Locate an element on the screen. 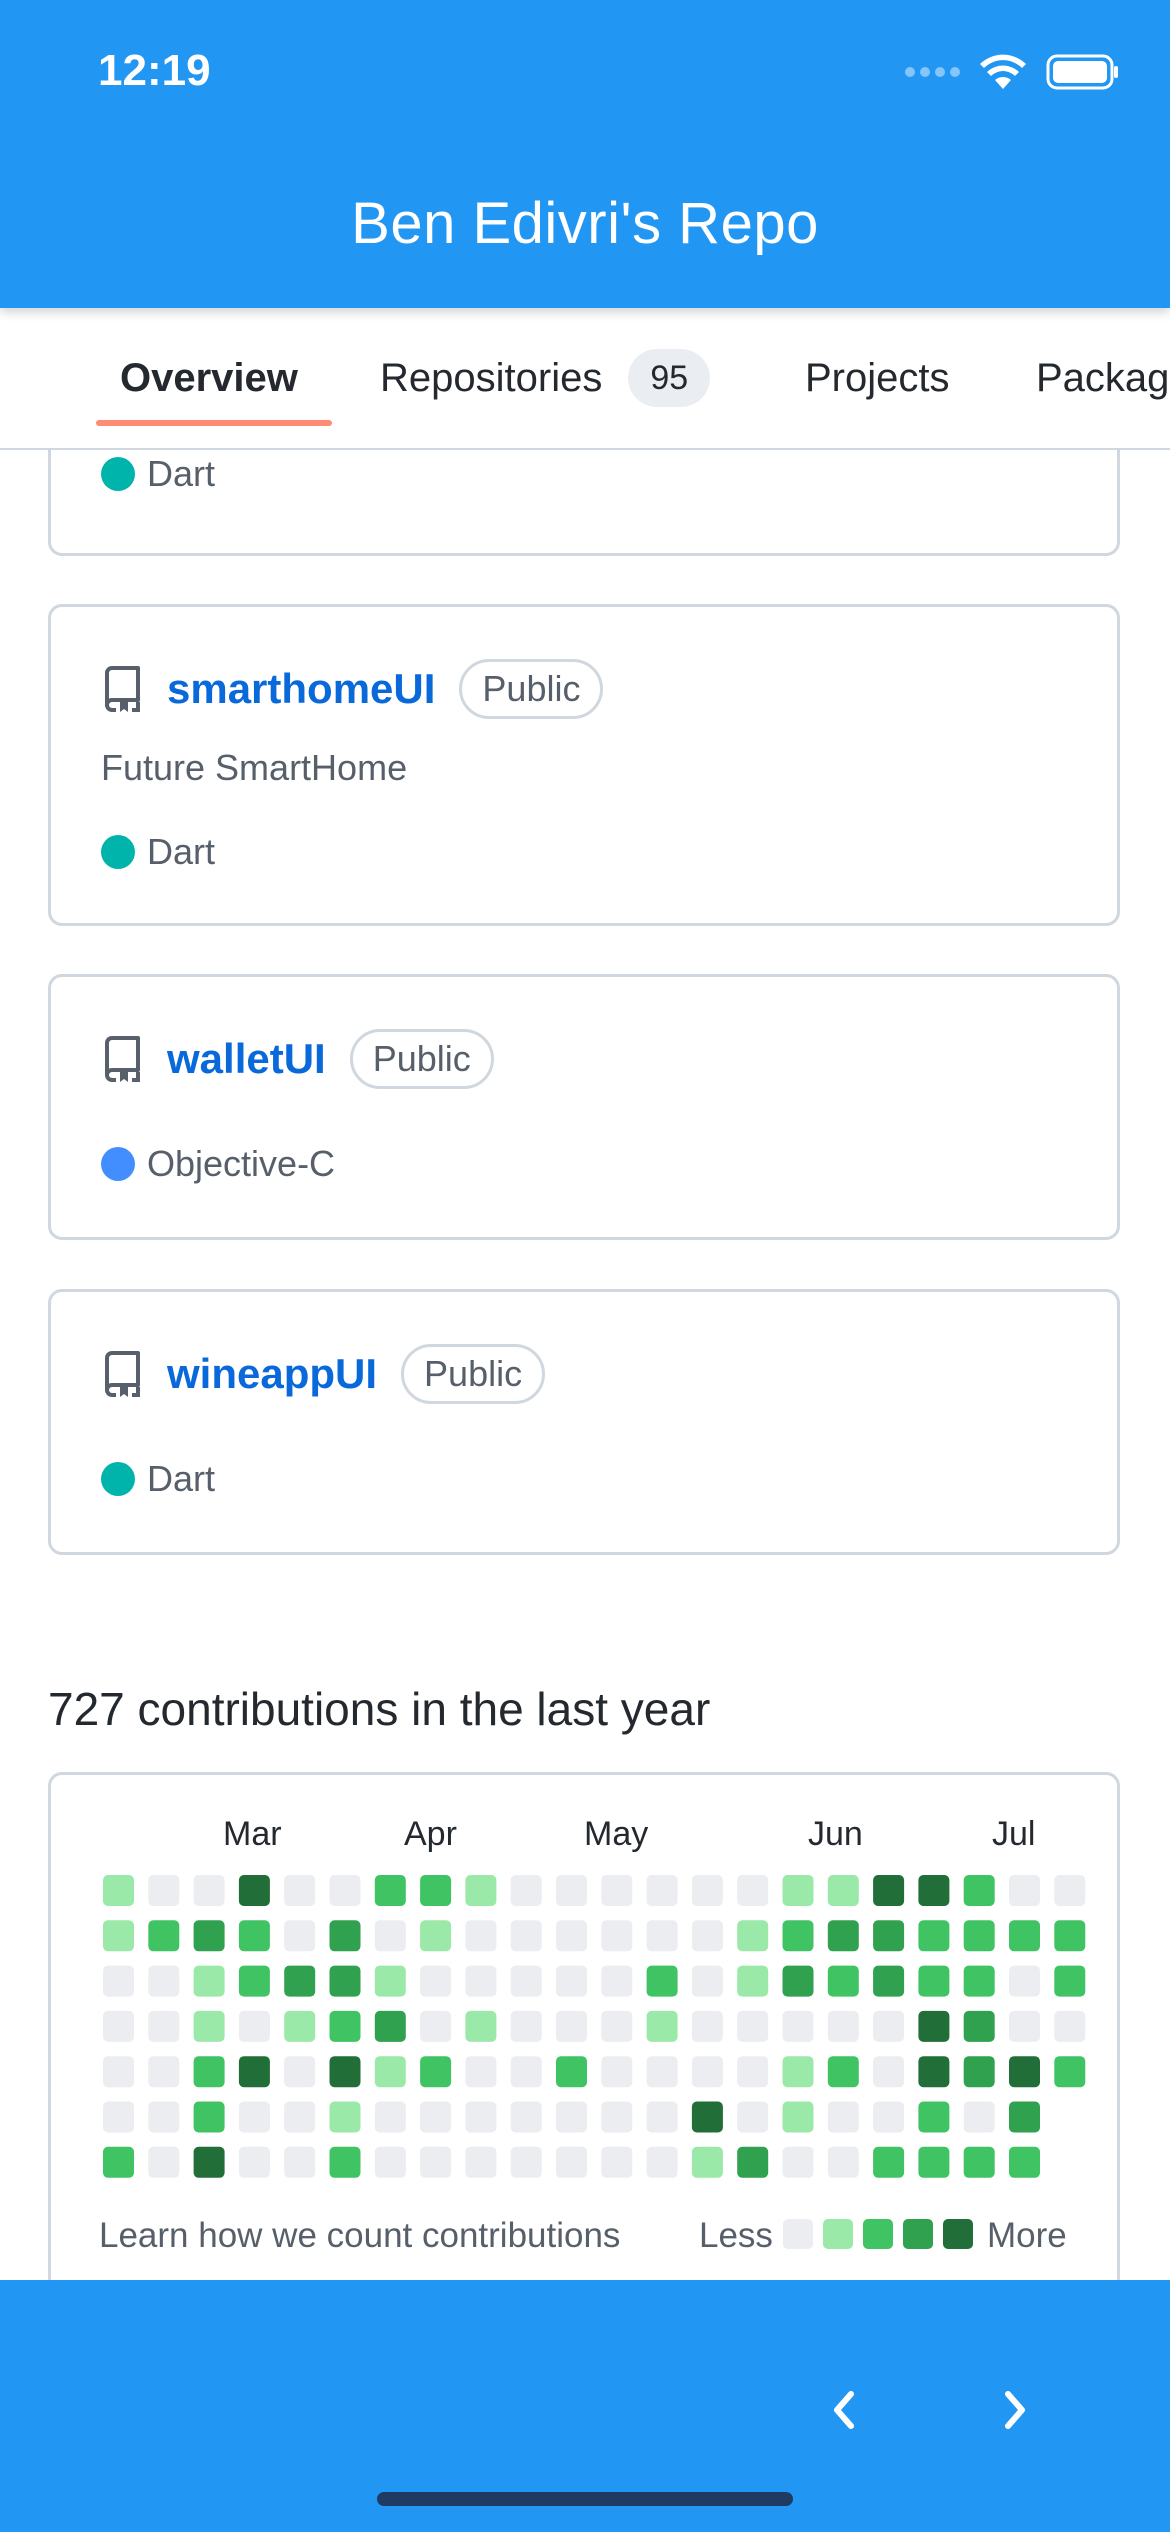  repo-name-link: smarthomeUI is located at coordinates (301, 689).